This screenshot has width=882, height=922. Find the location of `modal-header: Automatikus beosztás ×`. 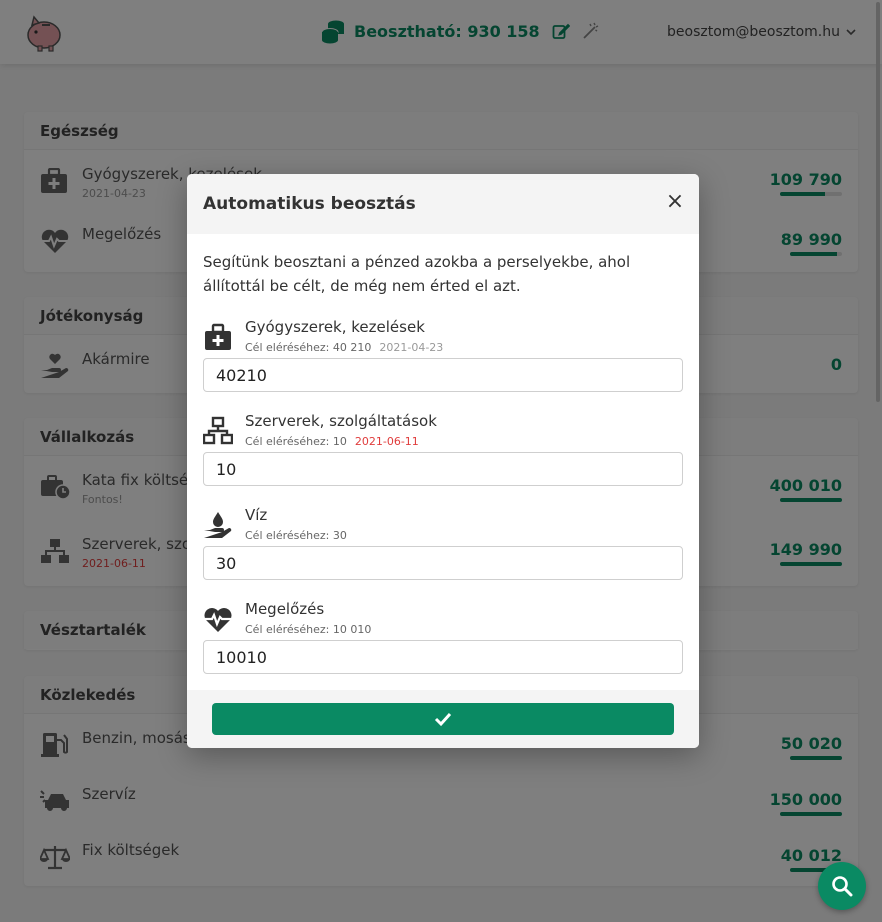

modal-header: Automatikus beosztás × is located at coordinates (443, 204).